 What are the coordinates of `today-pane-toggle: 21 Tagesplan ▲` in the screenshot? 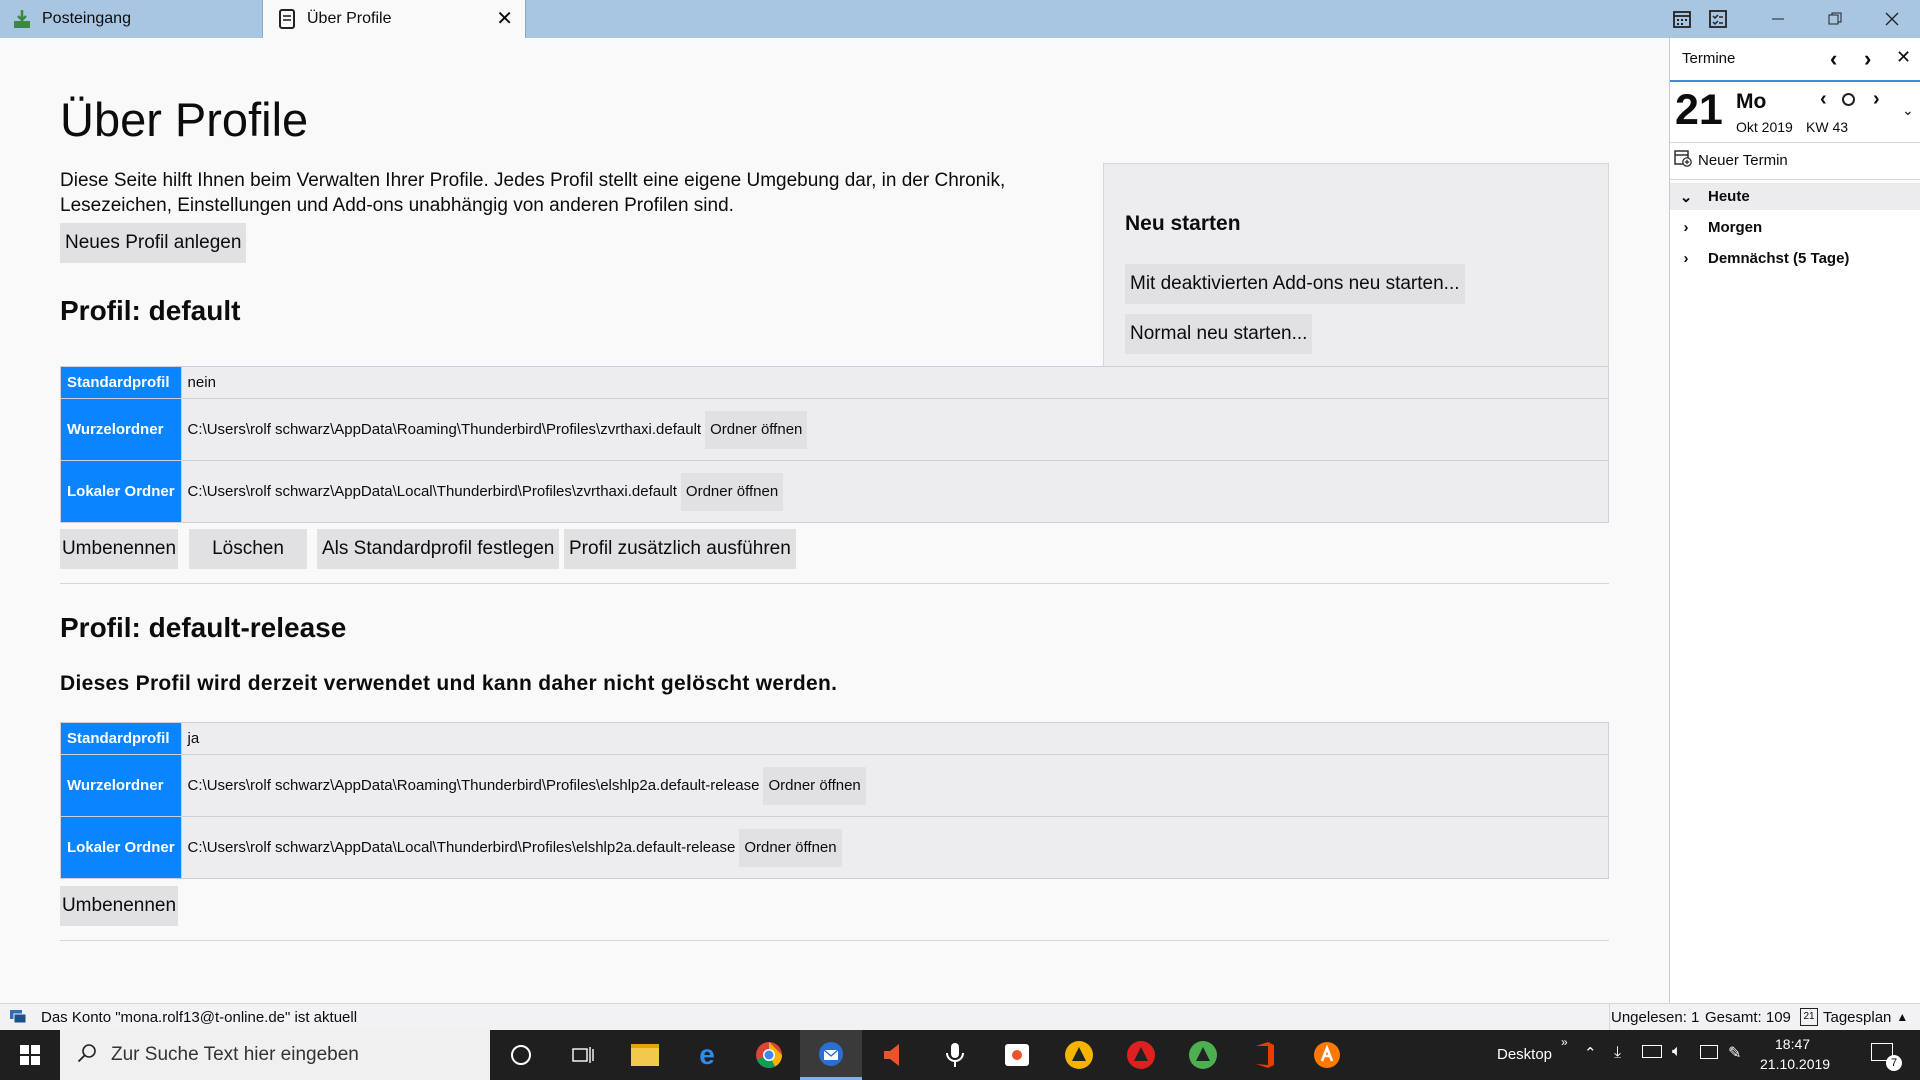 It's located at (1854, 1017).